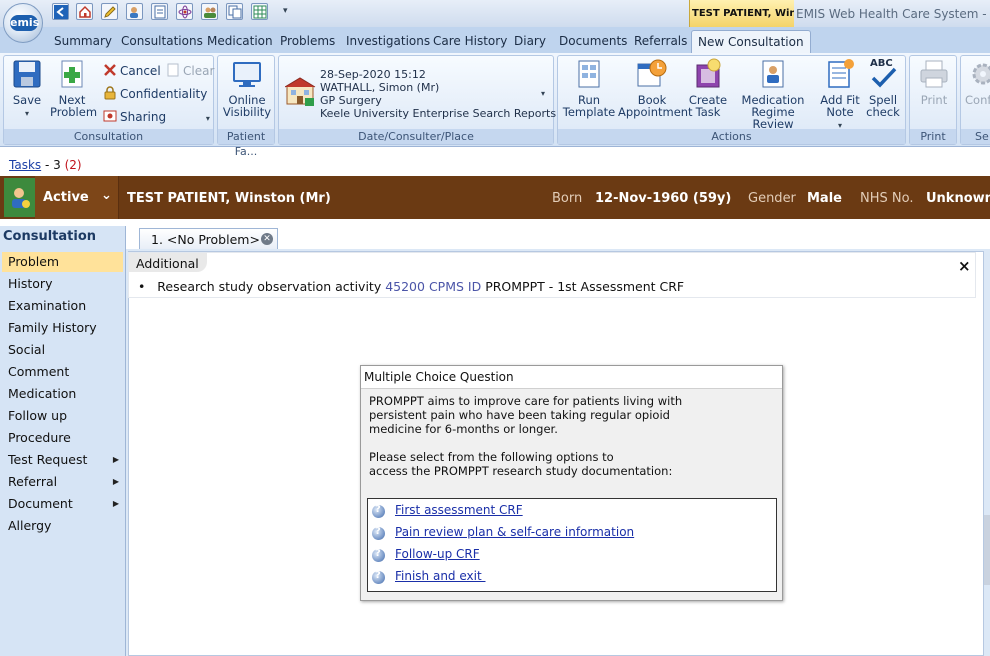 The image size is (990, 656). What do you see at coordinates (27, 100) in the screenshot?
I see `save-label: Save` at bounding box center [27, 100].